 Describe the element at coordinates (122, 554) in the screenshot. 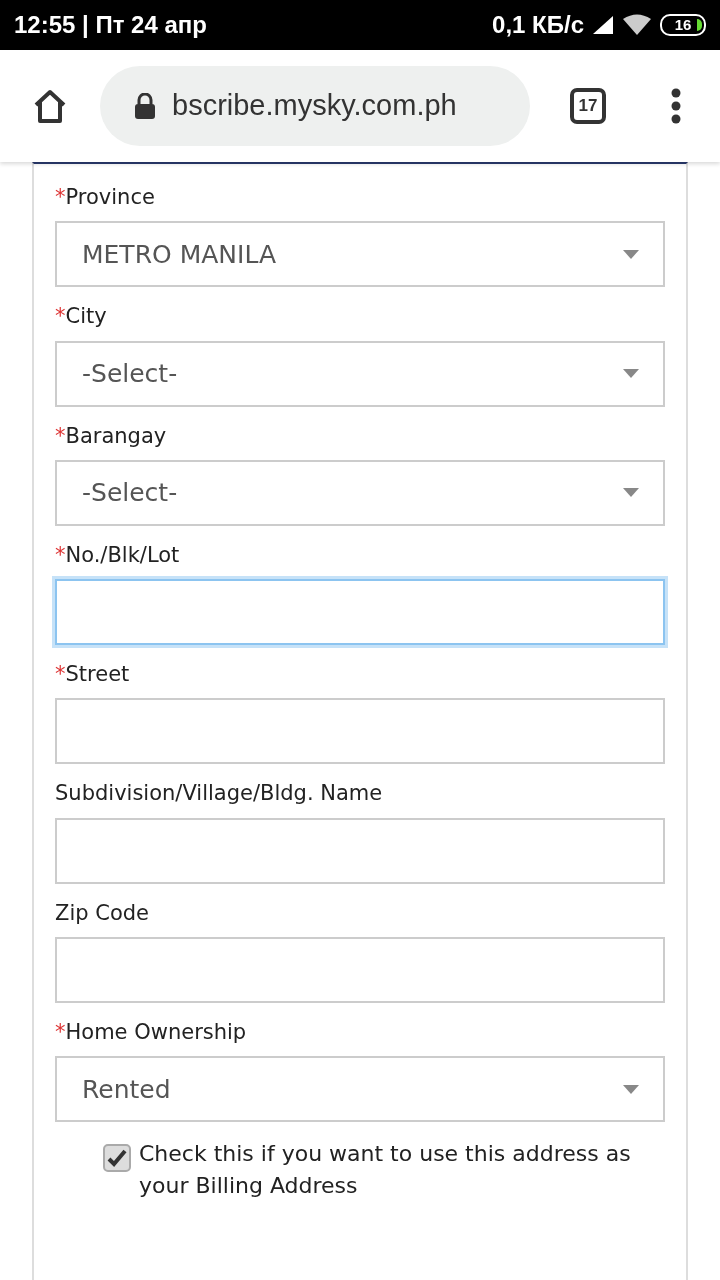

I see `field-label: No./Blk/Lot` at that location.